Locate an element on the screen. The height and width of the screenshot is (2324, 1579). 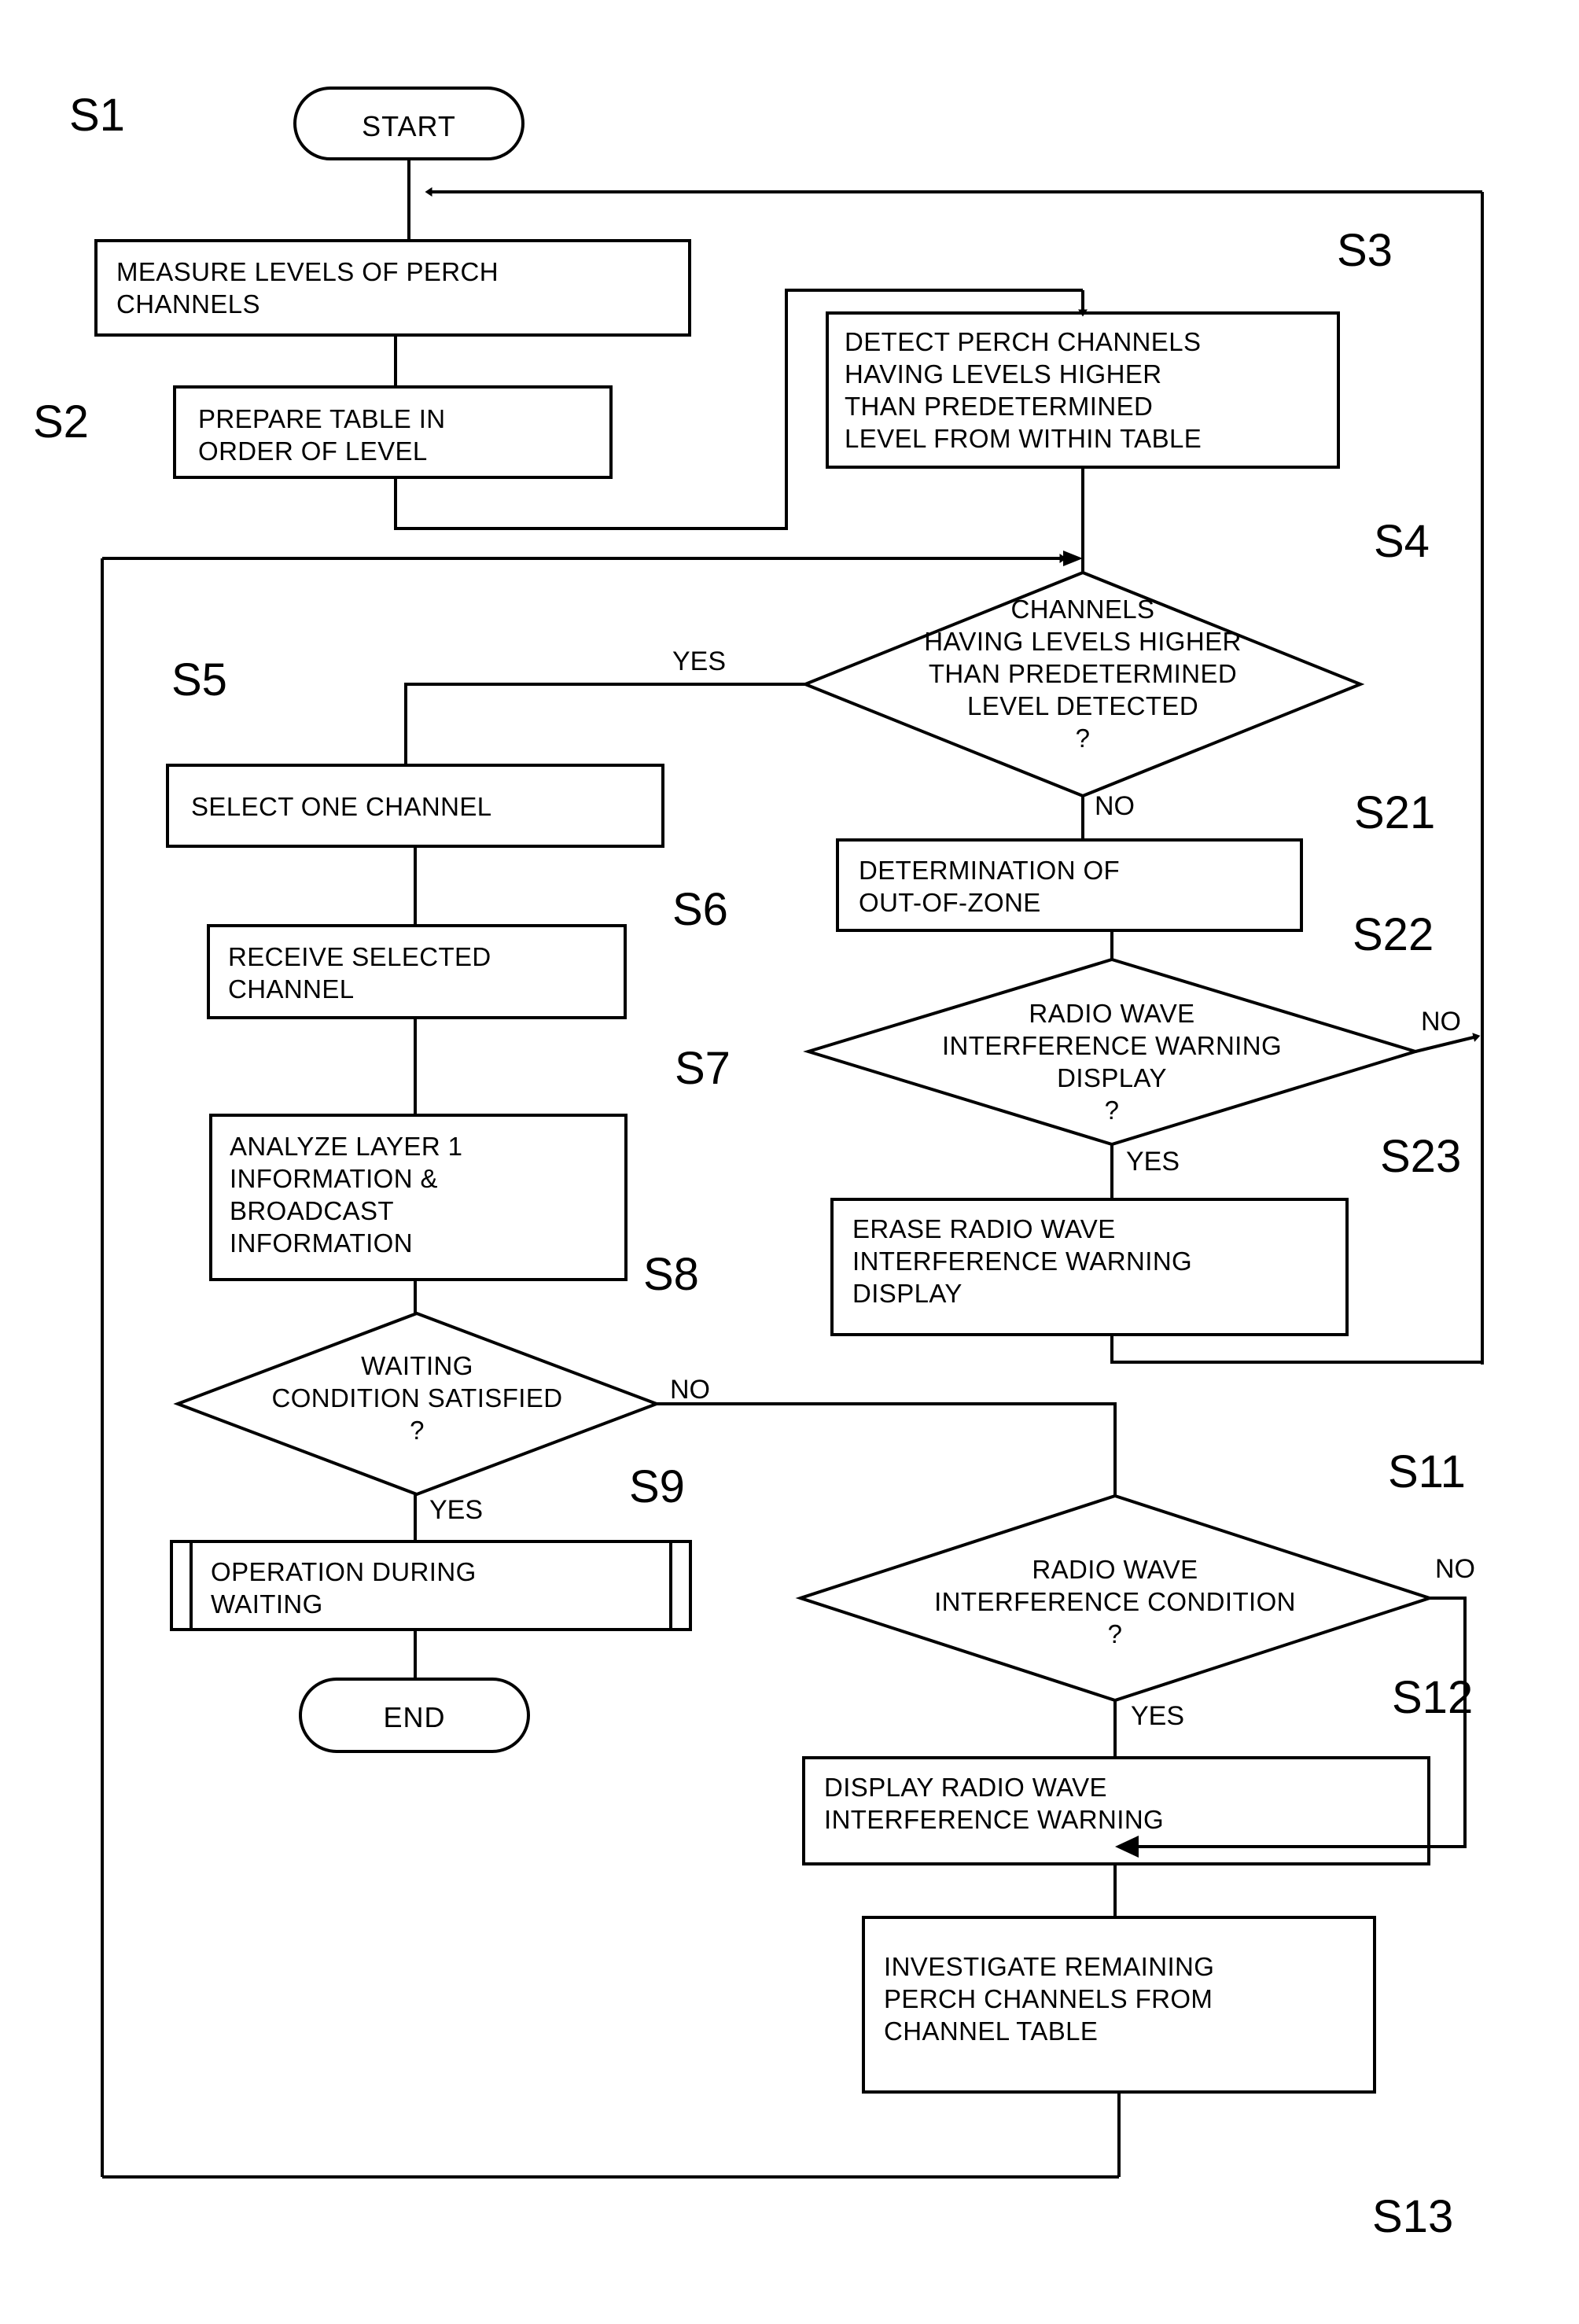
s8-diamond-shape is located at coordinates (417, 1404).